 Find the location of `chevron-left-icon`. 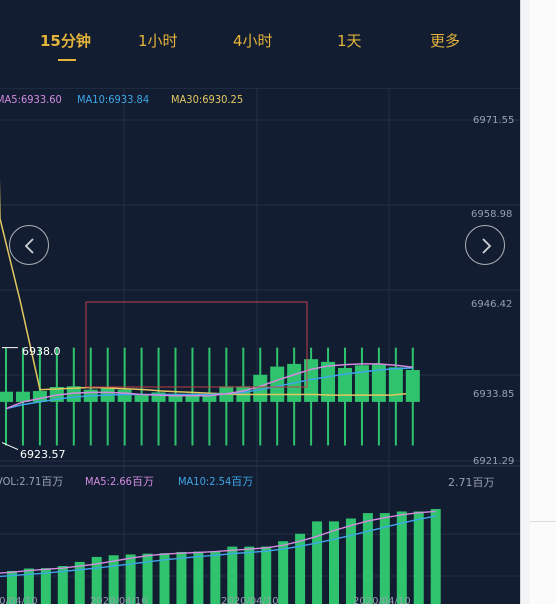

chevron-left-icon is located at coordinates (29, 246).